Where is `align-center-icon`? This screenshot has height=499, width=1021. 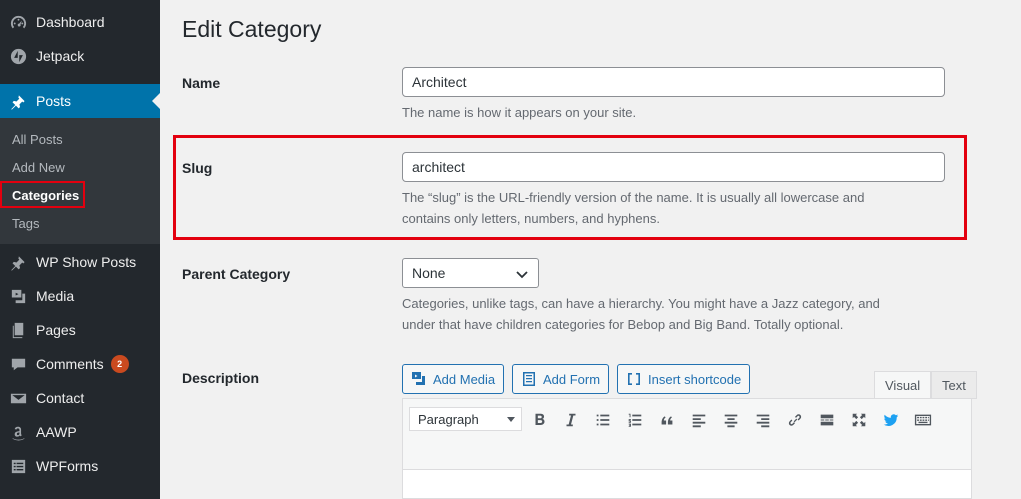
align-center-icon is located at coordinates (731, 421).